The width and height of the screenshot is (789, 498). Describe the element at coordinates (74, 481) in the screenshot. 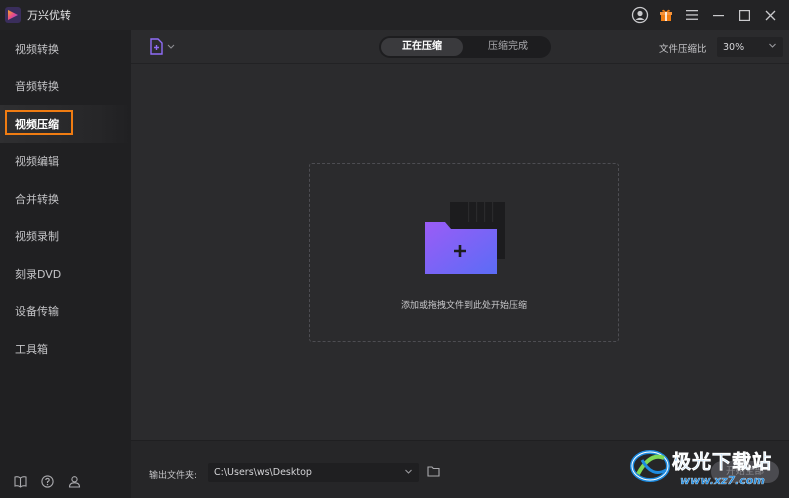

I see `user-icon` at that location.